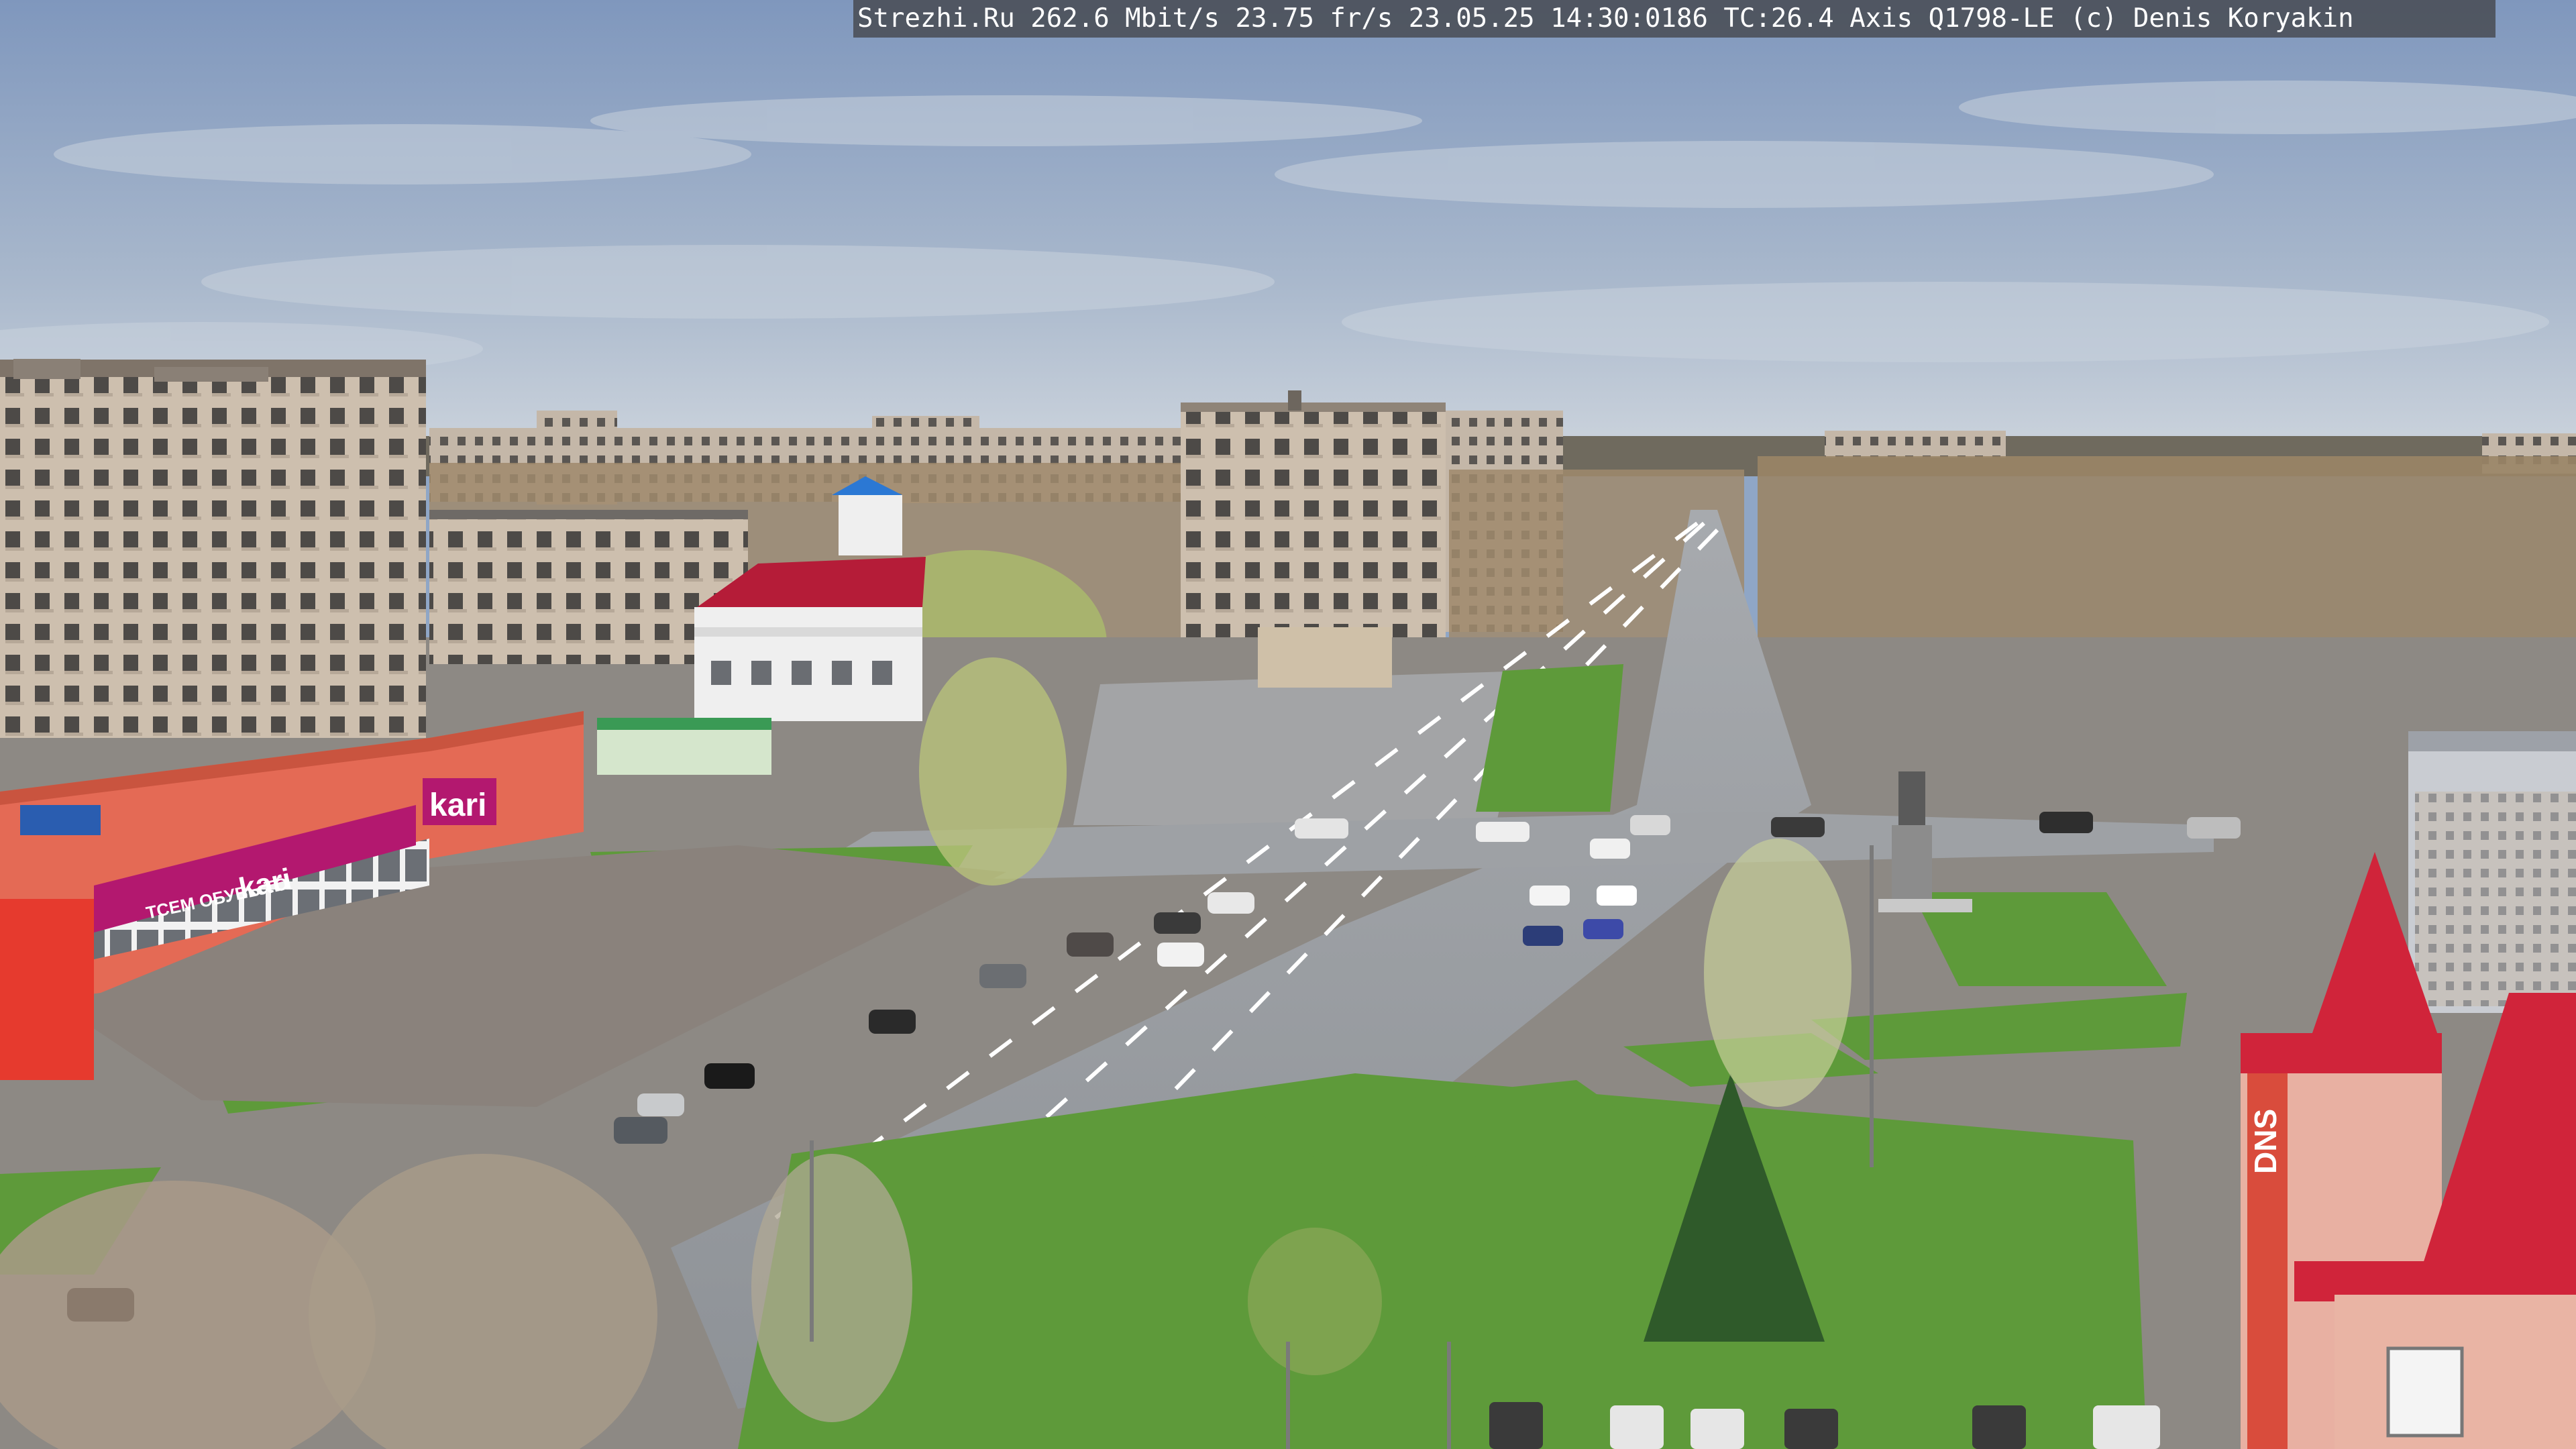 Image resolution: width=2576 pixels, height=1449 pixels. What do you see at coordinates (1301, 748) in the screenshot?
I see `parking-lot` at bounding box center [1301, 748].